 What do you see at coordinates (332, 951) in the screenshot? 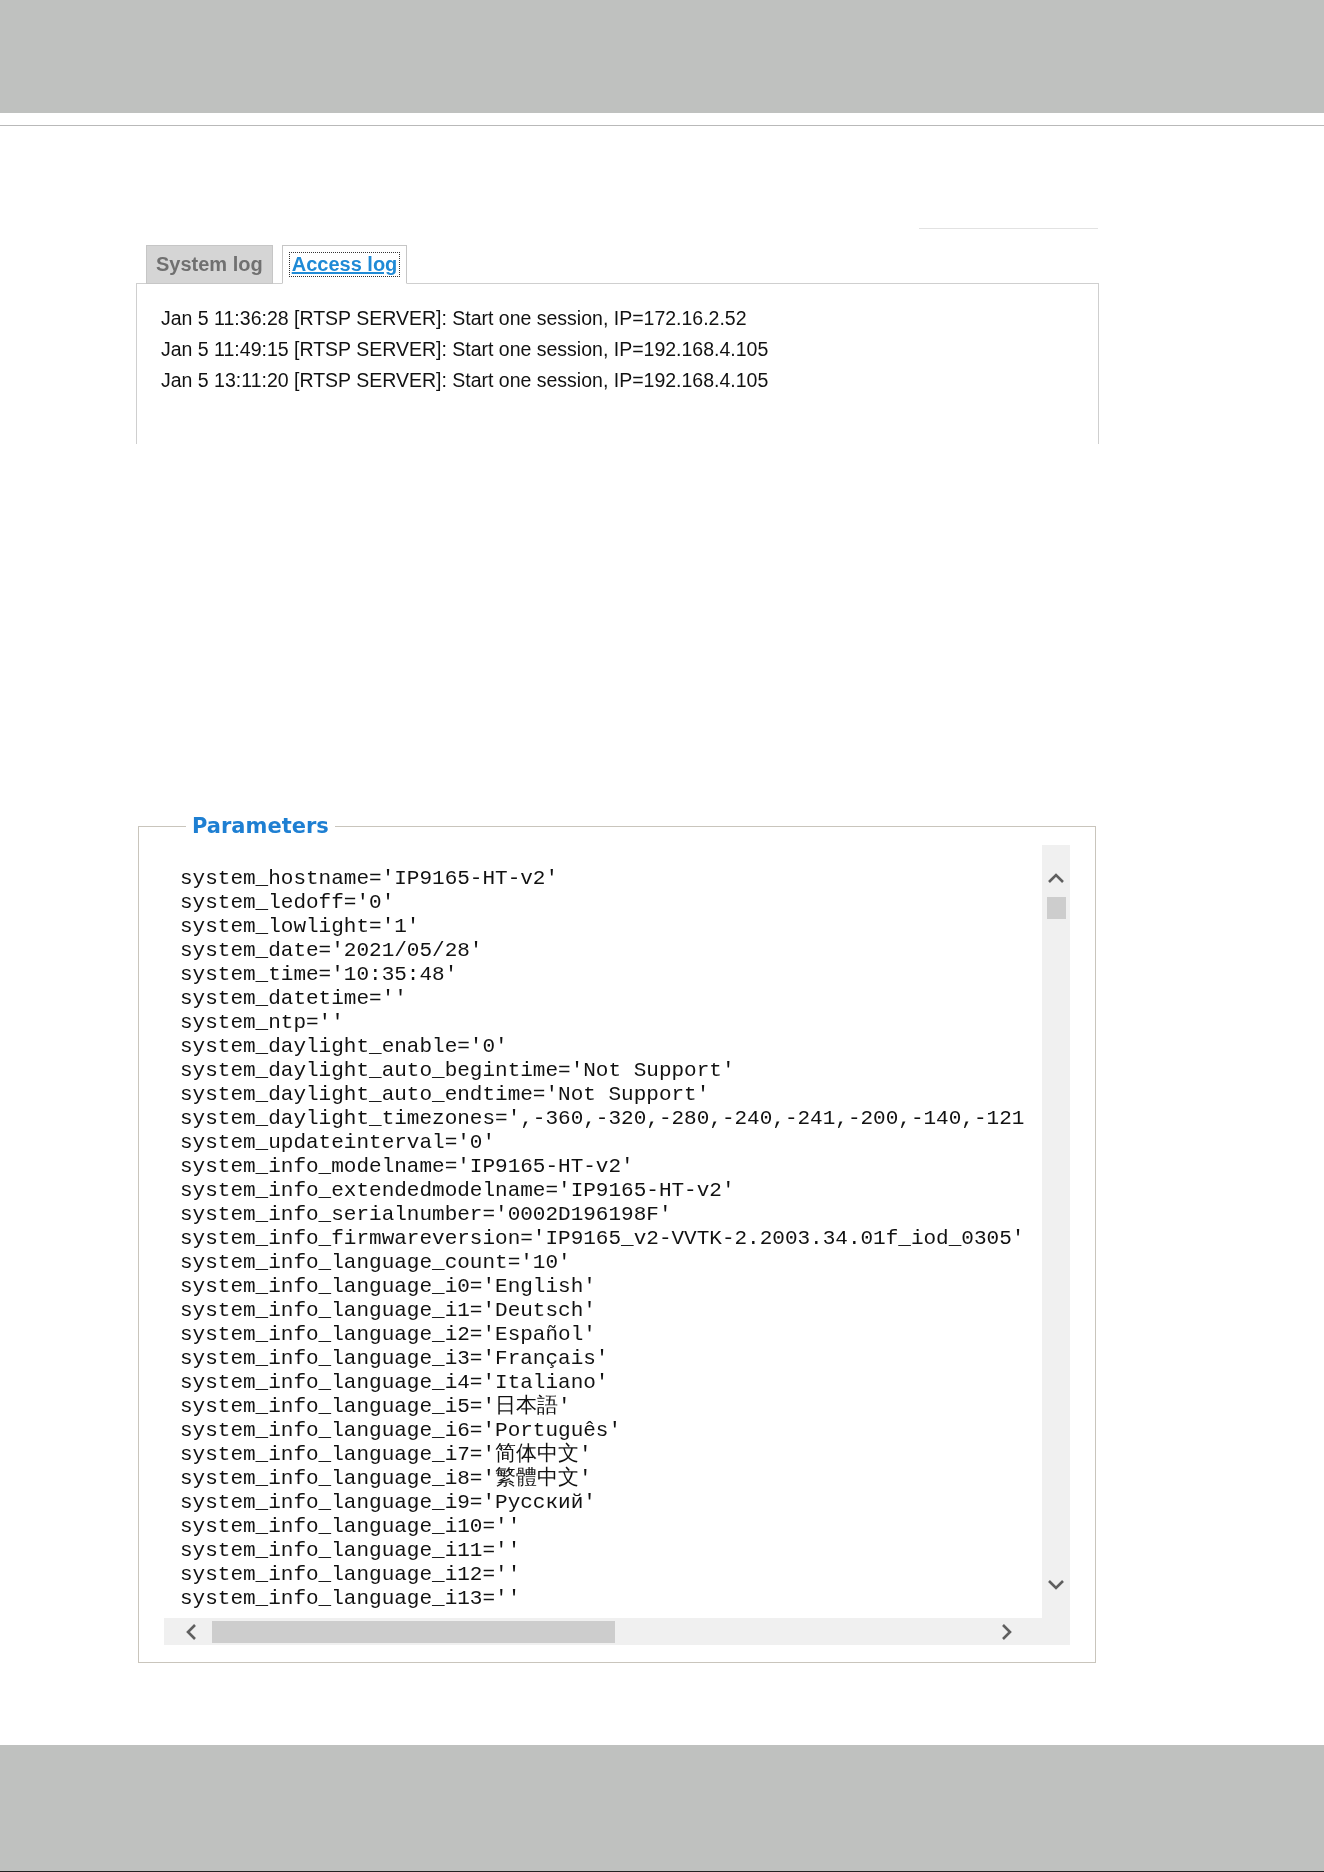
I see `parameter-line: system_date='2021/05/28'` at bounding box center [332, 951].